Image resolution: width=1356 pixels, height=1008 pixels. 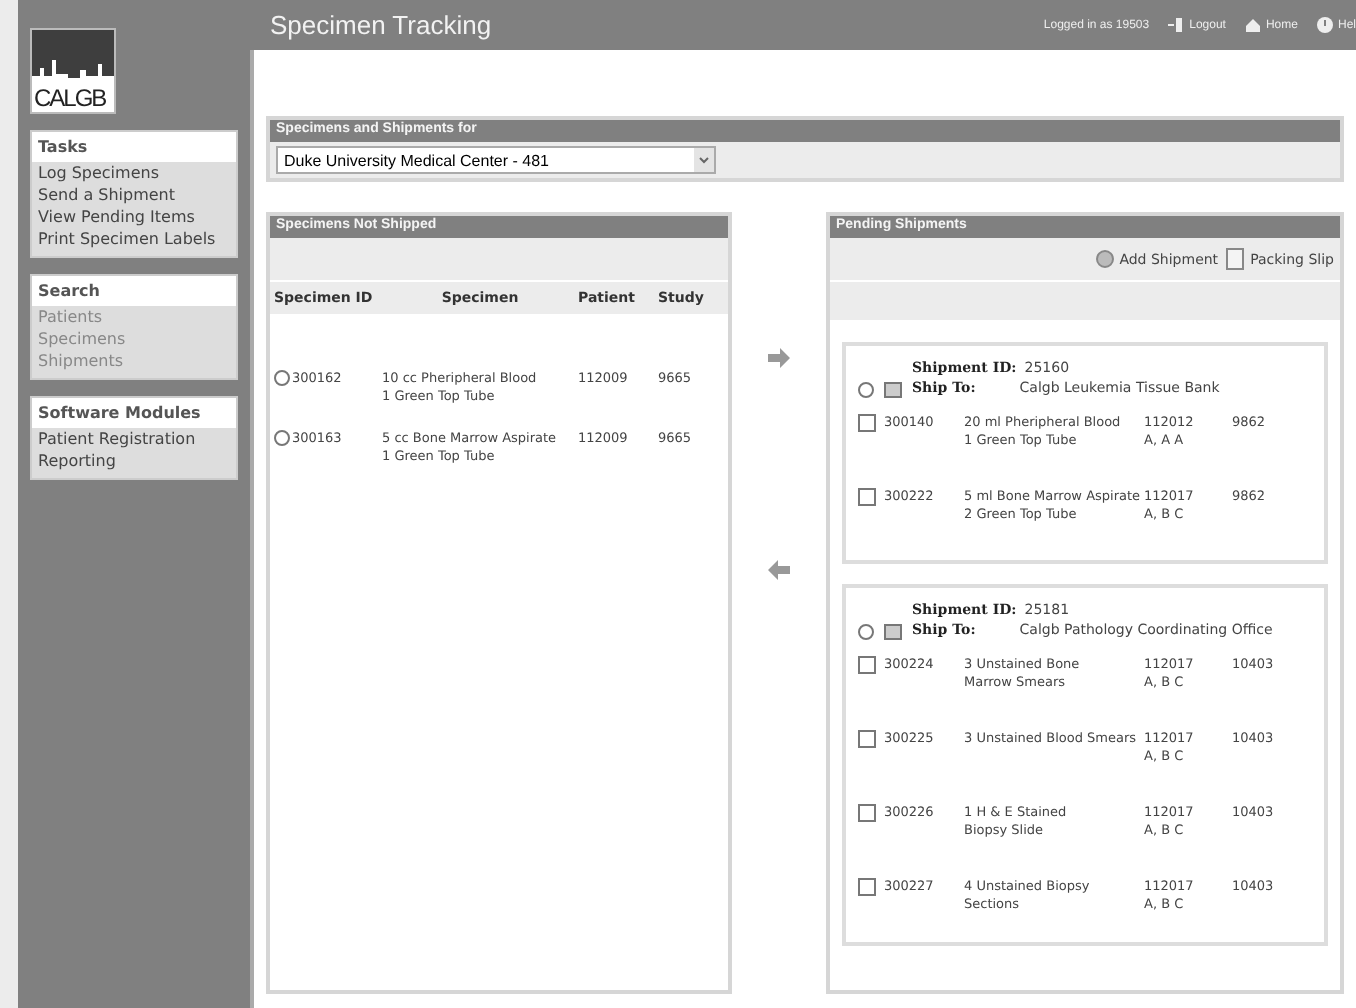 What do you see at coordinates (134, 173) in the screenshot?
I see `menu-link: Log Specimens` at bounding box center [134, 173].